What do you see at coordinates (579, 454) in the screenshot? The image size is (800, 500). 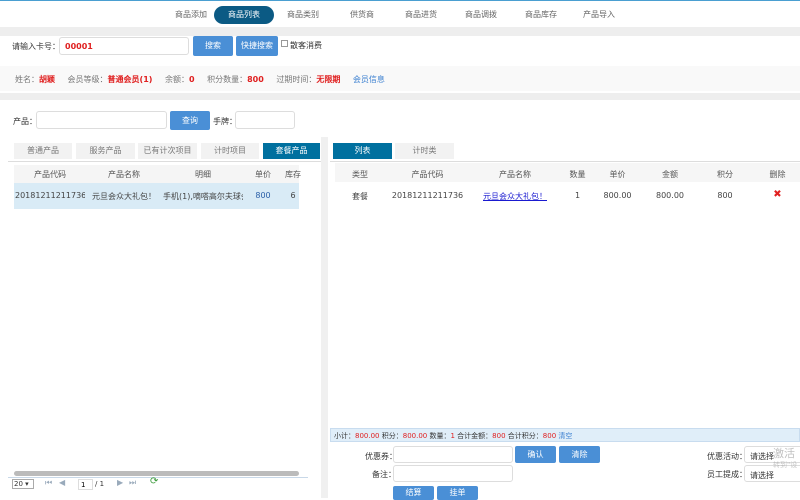 I see `clear-coupon-button: 清除` at bounding box center [579, 454].